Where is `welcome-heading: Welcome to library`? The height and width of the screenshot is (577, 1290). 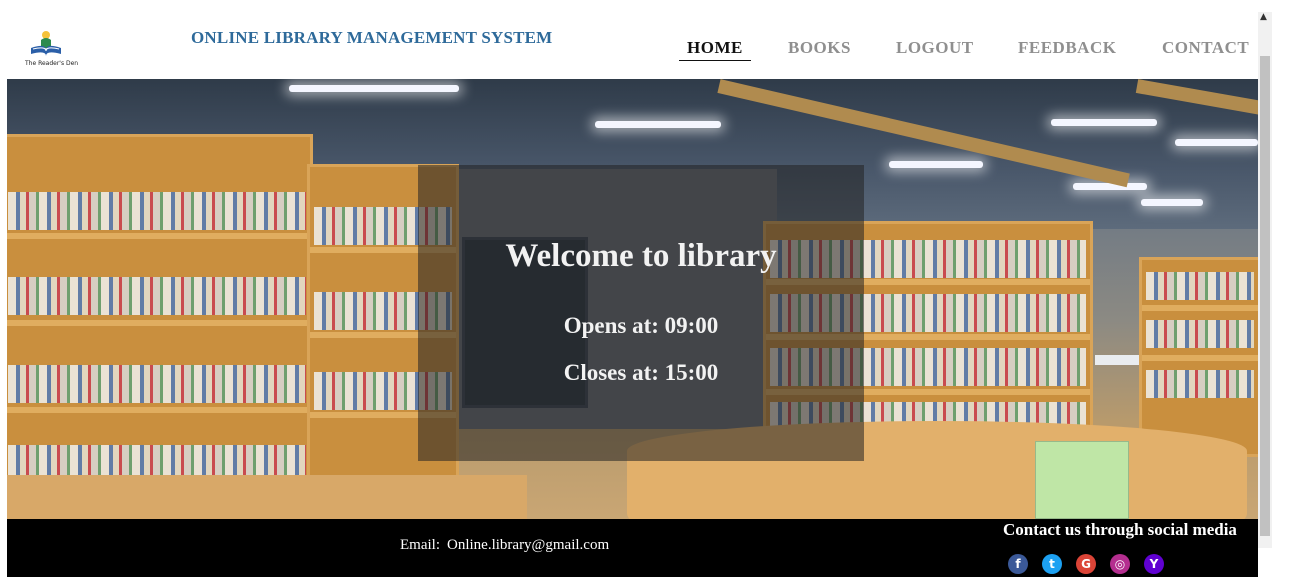
welcome-heading: Welcome to library is located at coordinates (641, 256).